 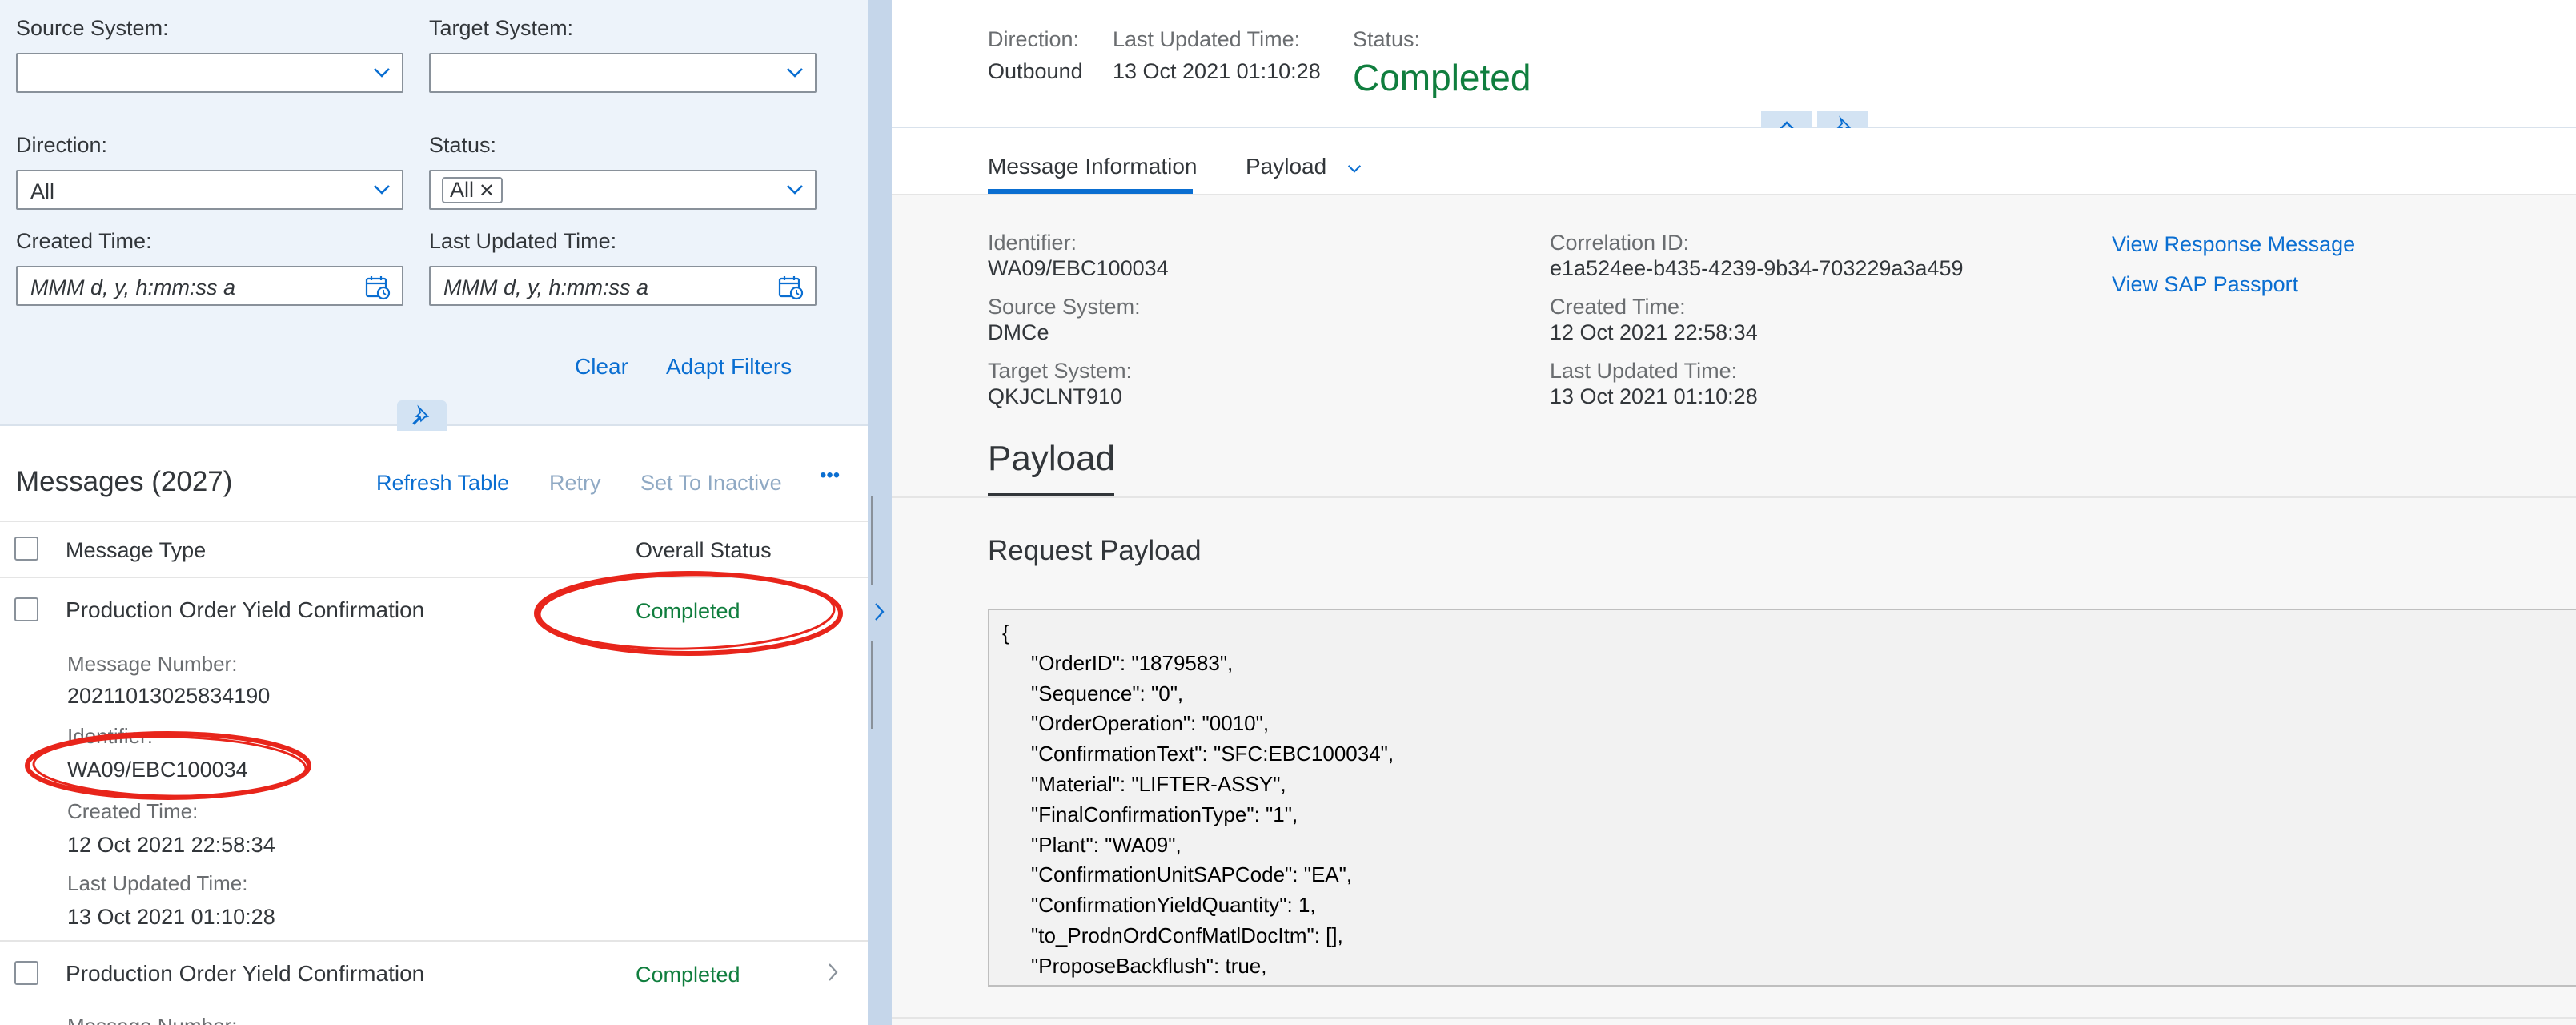 What do you see at coordinates (830, 475) in the screenshot?
I see `more-icon: •••` at bounding box center [830, 475].